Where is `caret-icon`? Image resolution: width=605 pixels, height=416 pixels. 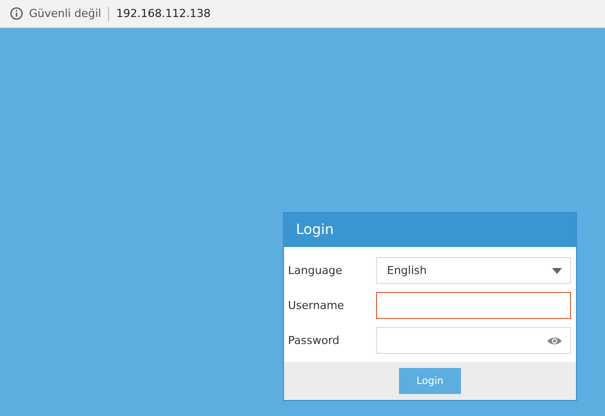
caret-icon is located at coordinates (557, 271).